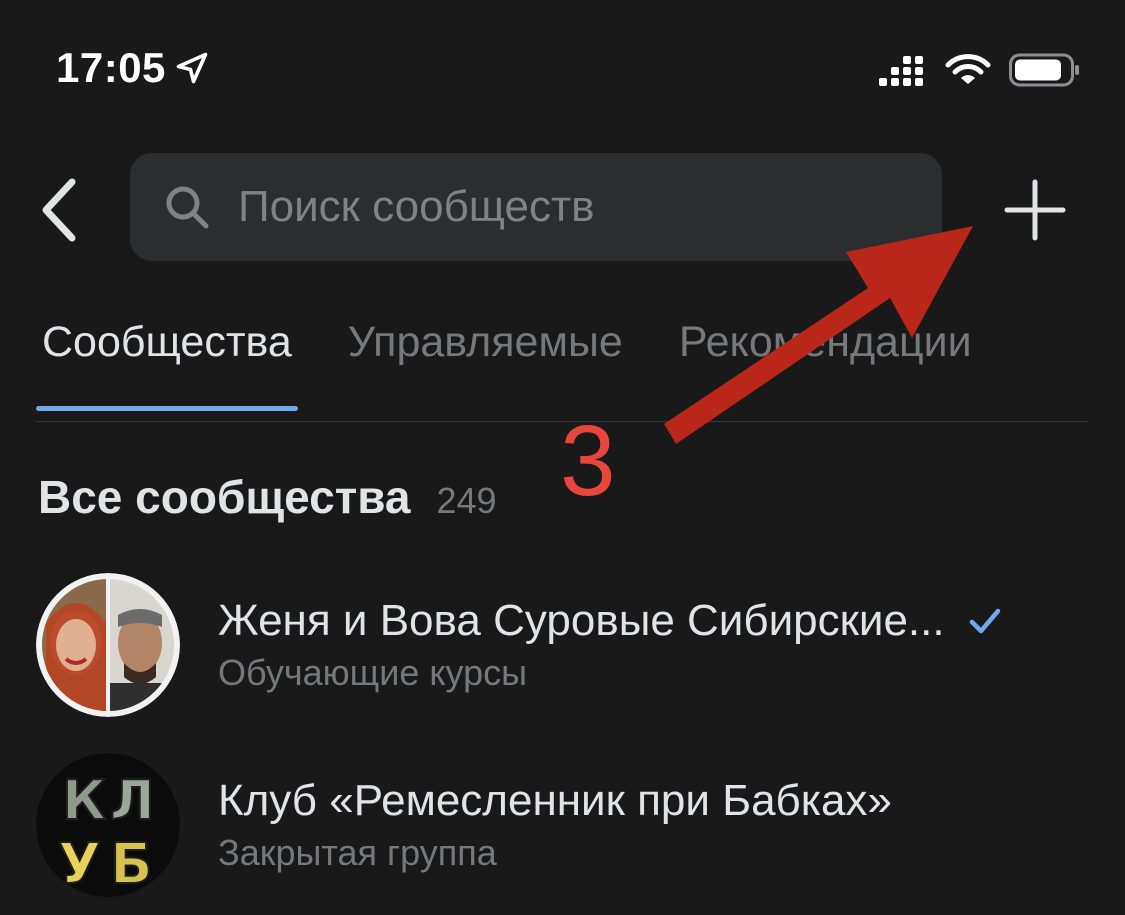 This screenshot has width=1125, height=915. Describe the element at coordinates (901, 71) in the screenshot. I see `cellular-signal-icon` at that location.